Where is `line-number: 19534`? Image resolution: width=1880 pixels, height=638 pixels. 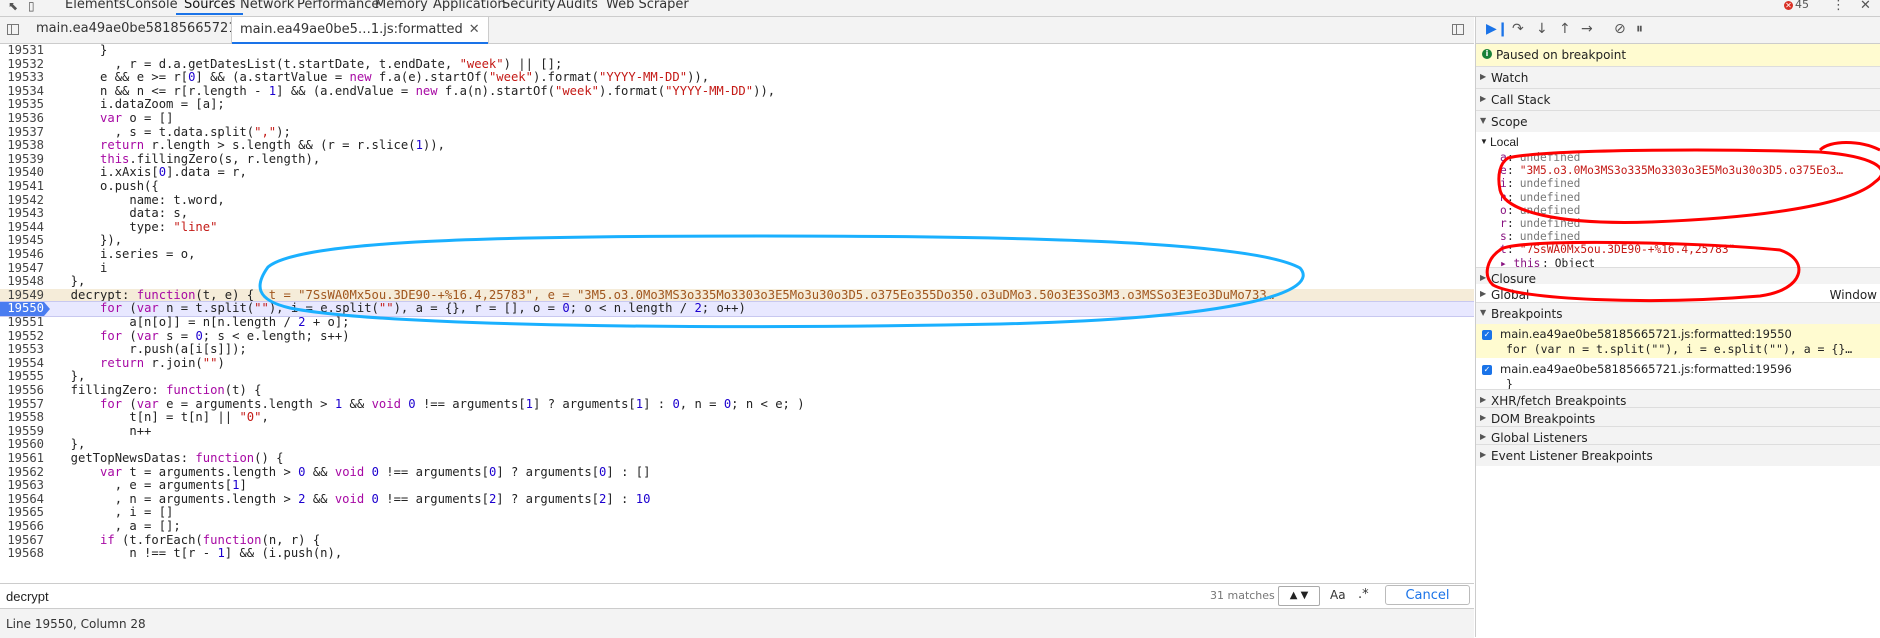 line-number: 19534 is located at coordinates (22, 91).